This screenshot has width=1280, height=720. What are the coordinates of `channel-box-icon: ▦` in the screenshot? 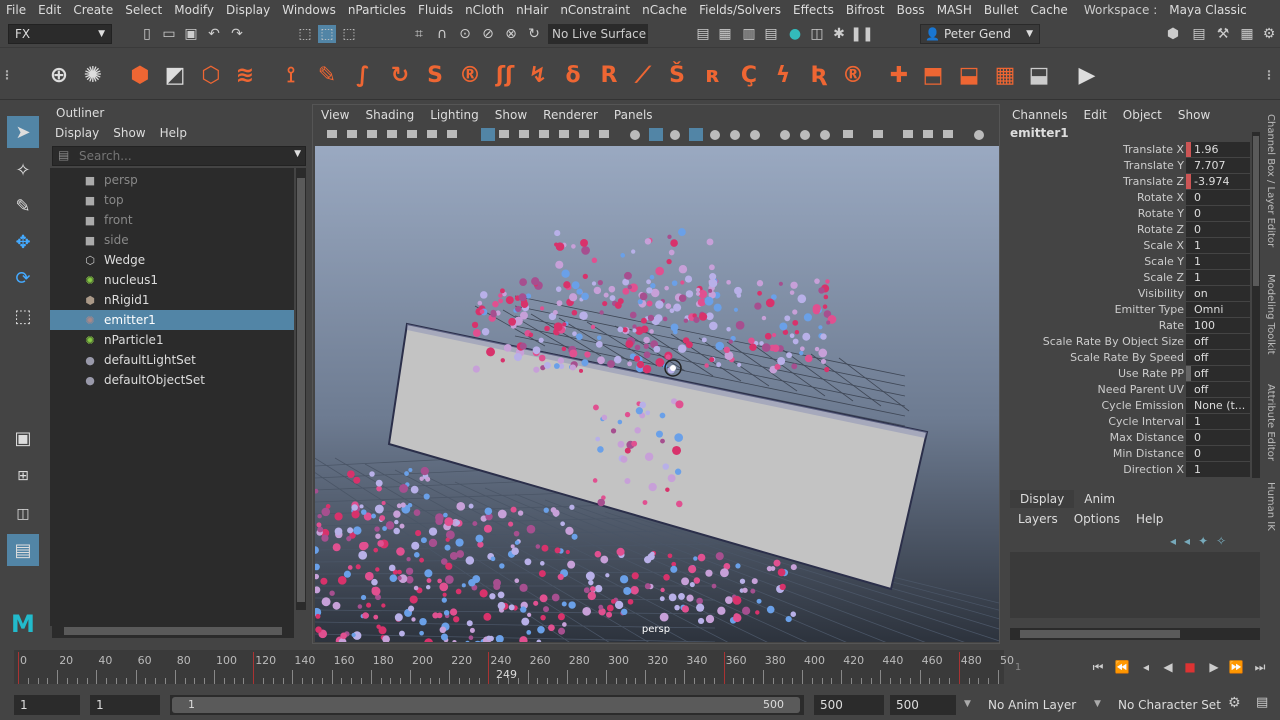 It's located at (1247, 34).